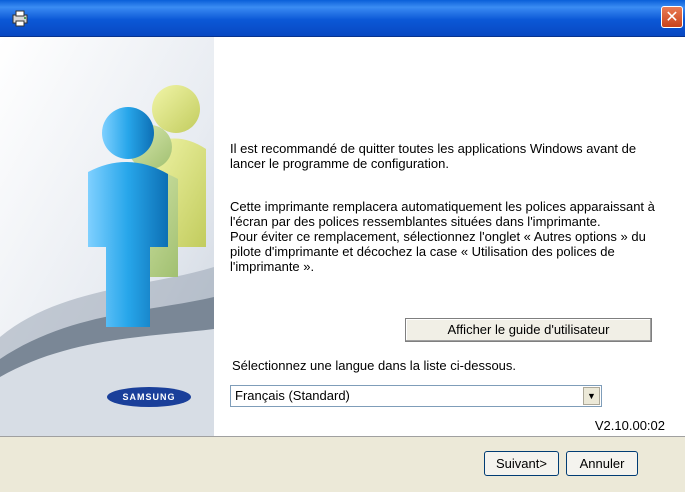 This screenshot has height=492, width=685. Describe the element at coordinates (602, 463) in the screenshot. I see `cancel-button: Annuler` at that location.